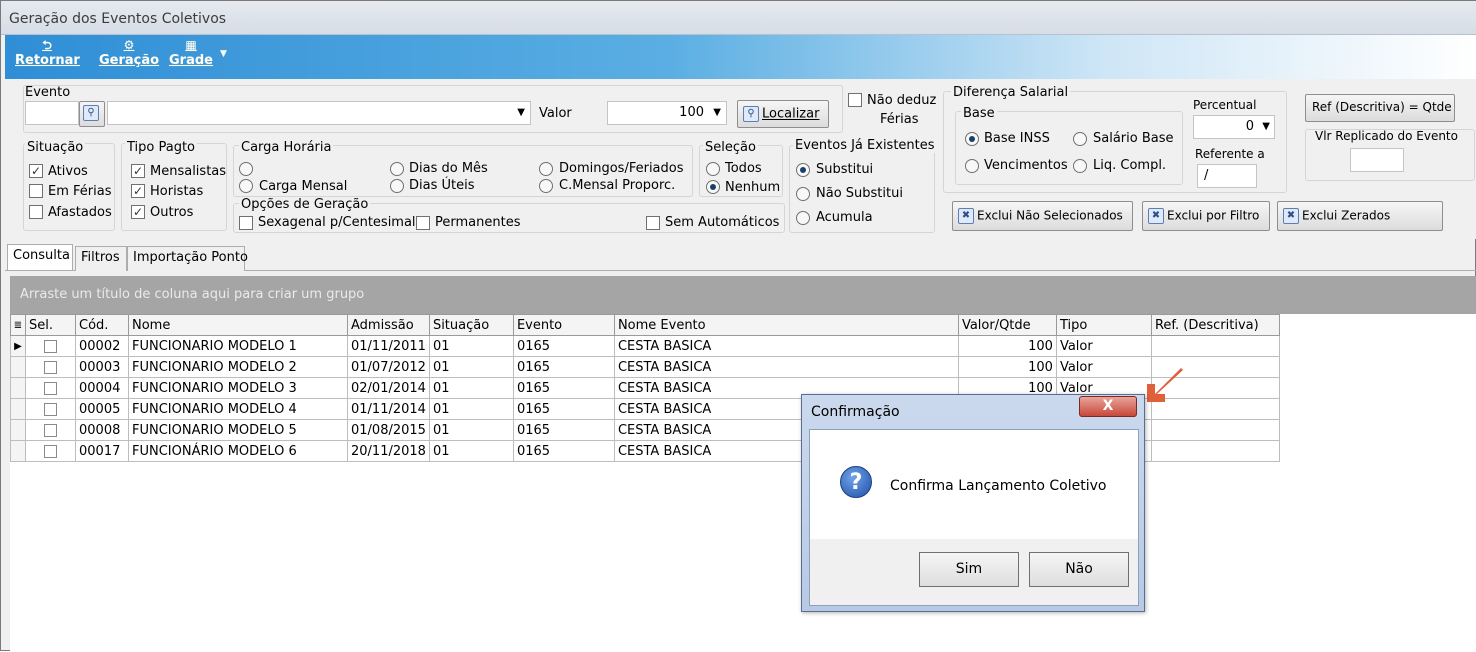 The height and width of the screenshot is (652, 1476). What do you see at coordinates (40, 257) in the screenshot?
I see `tab-consulta: Consulta` at bounding box center [40, 257].